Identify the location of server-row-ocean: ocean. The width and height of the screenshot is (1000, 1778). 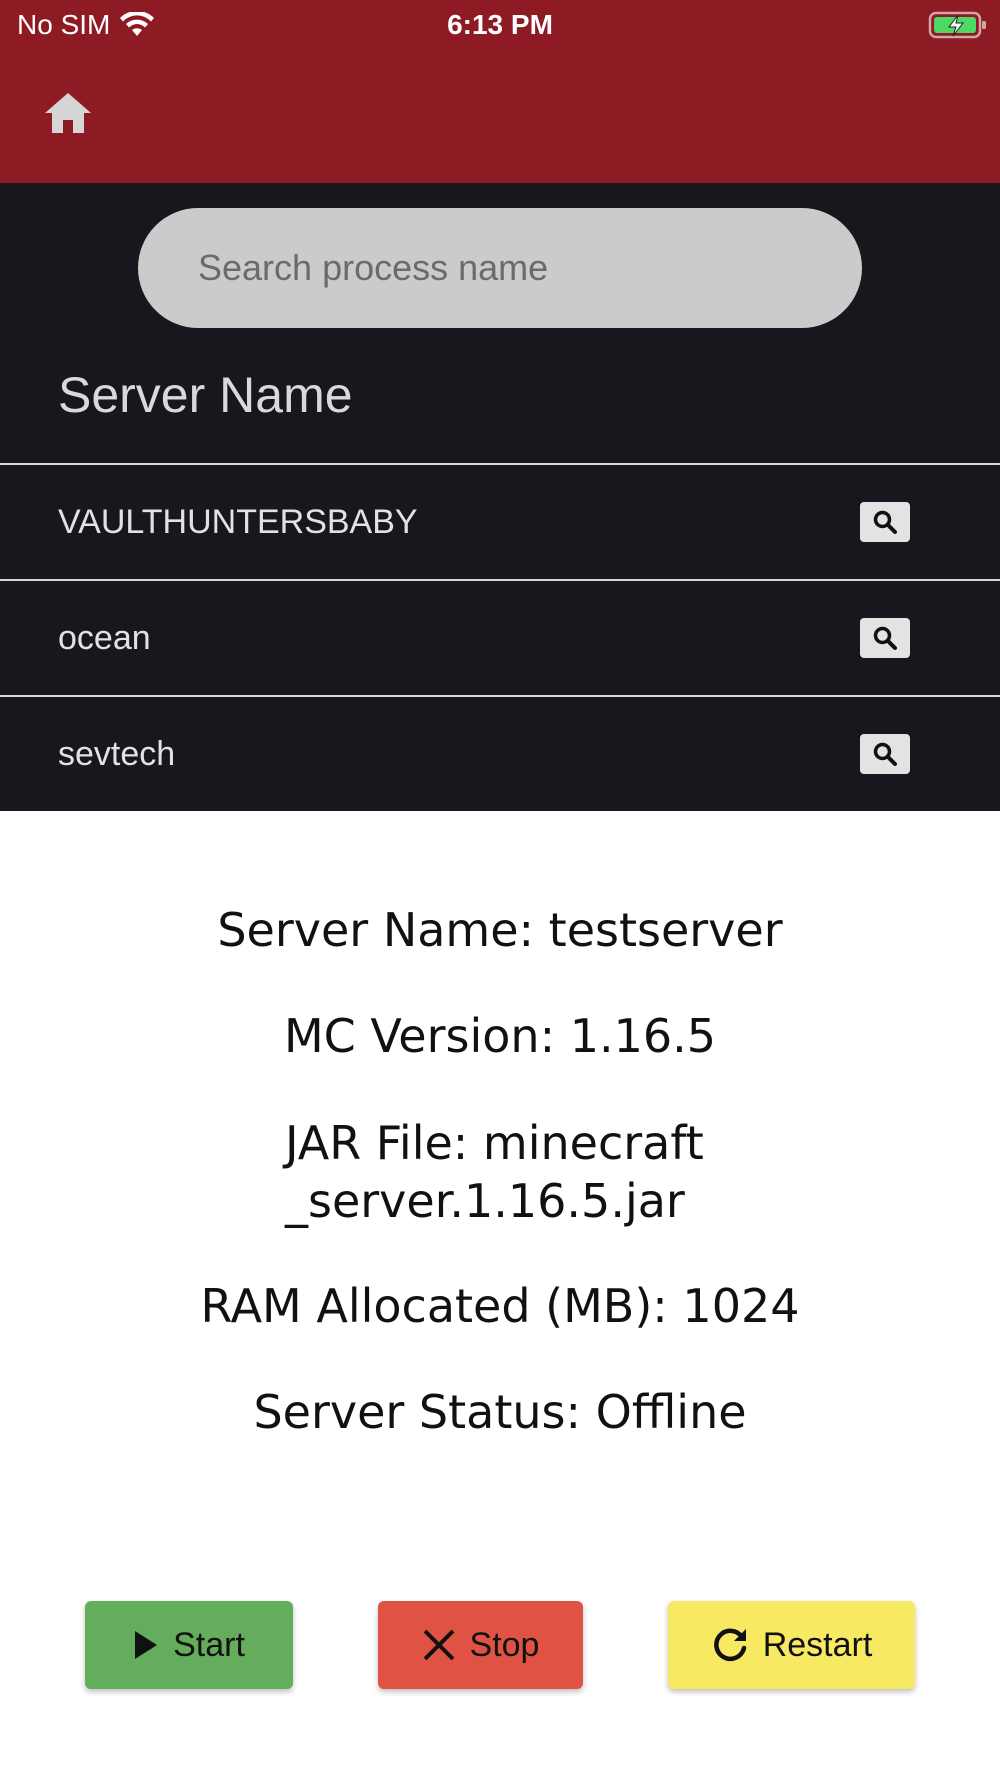
(500, 637).